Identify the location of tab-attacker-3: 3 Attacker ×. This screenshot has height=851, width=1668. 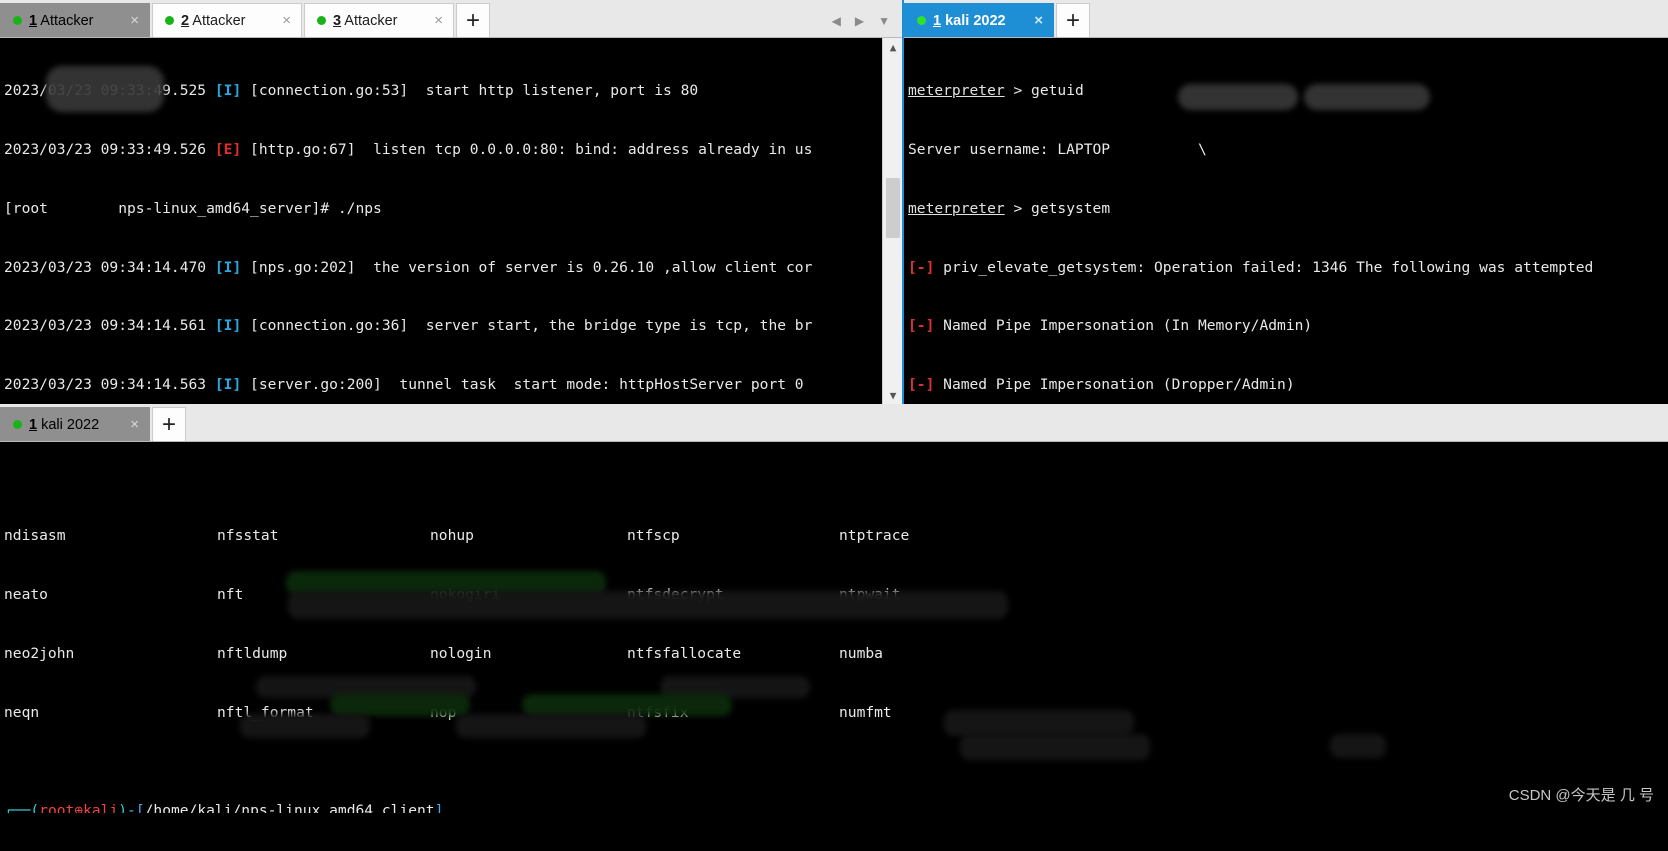
(379, 20).